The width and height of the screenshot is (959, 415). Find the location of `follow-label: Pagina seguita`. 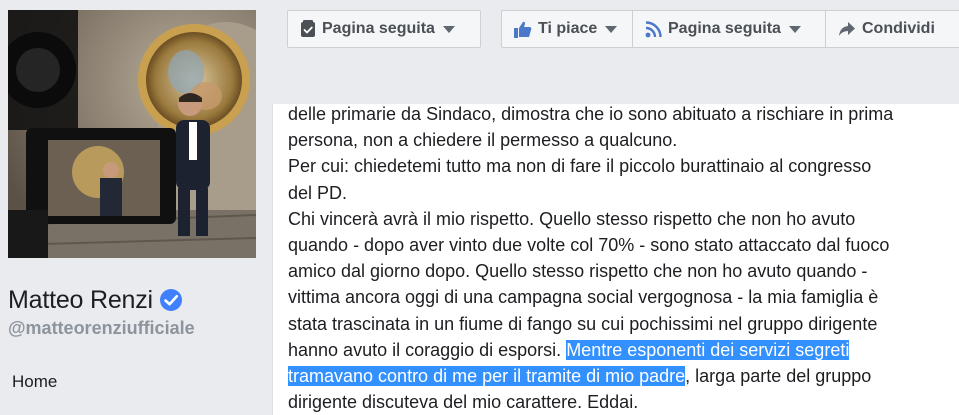

follow-label: Pagina seguita is located at coordinates (724, 28).